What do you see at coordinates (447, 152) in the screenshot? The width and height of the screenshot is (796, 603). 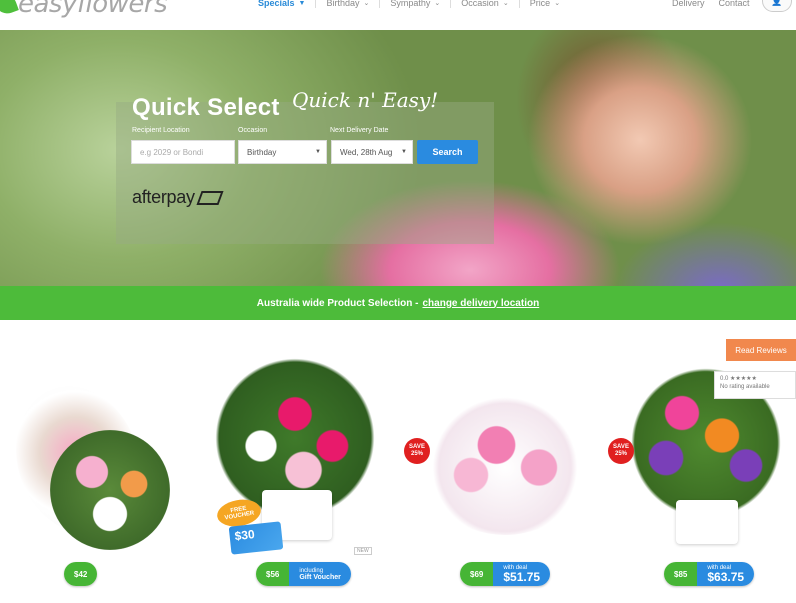 I see `search-button: Search` at bounding box center [447, 152].